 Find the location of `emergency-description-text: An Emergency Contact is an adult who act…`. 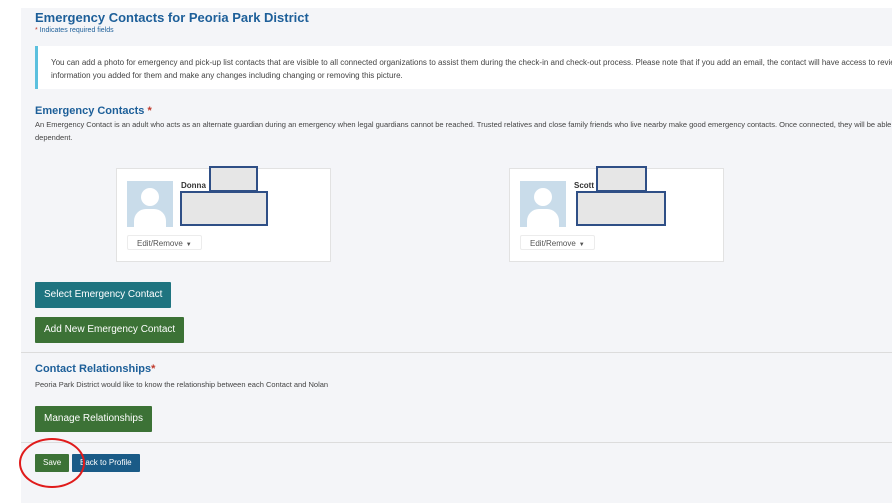

emergency-description-text: An Emergency Contact is an adult who act… is located at coordinates (463, 131).